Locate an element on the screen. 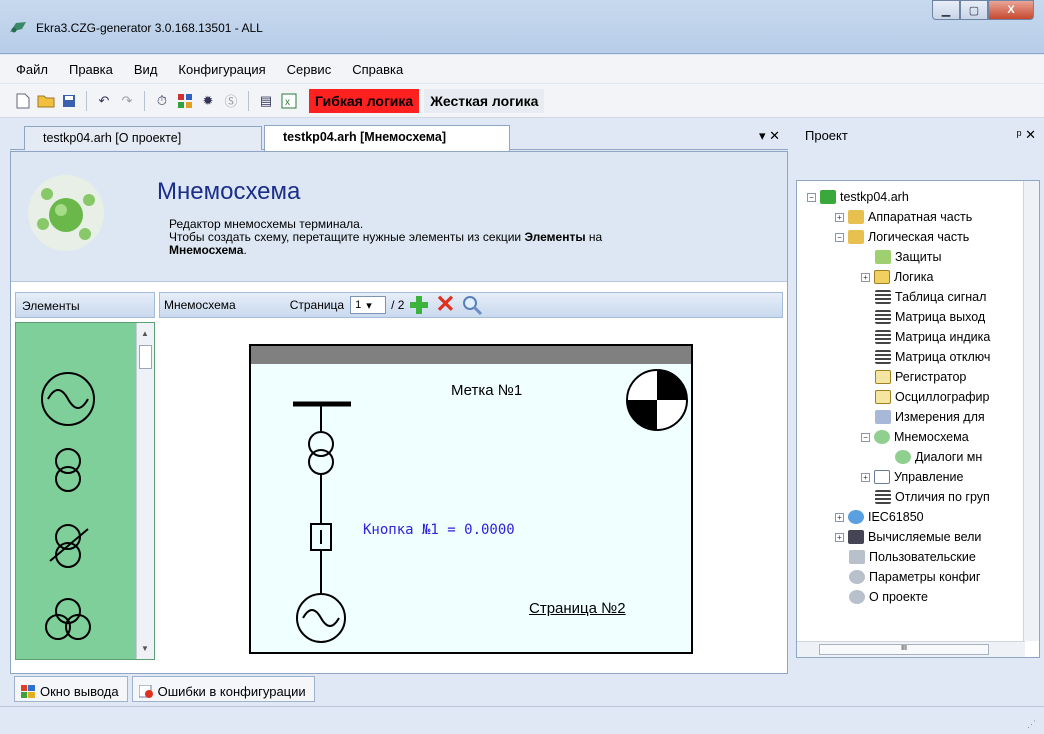  grid-icon is located at coordinates (185, 101).